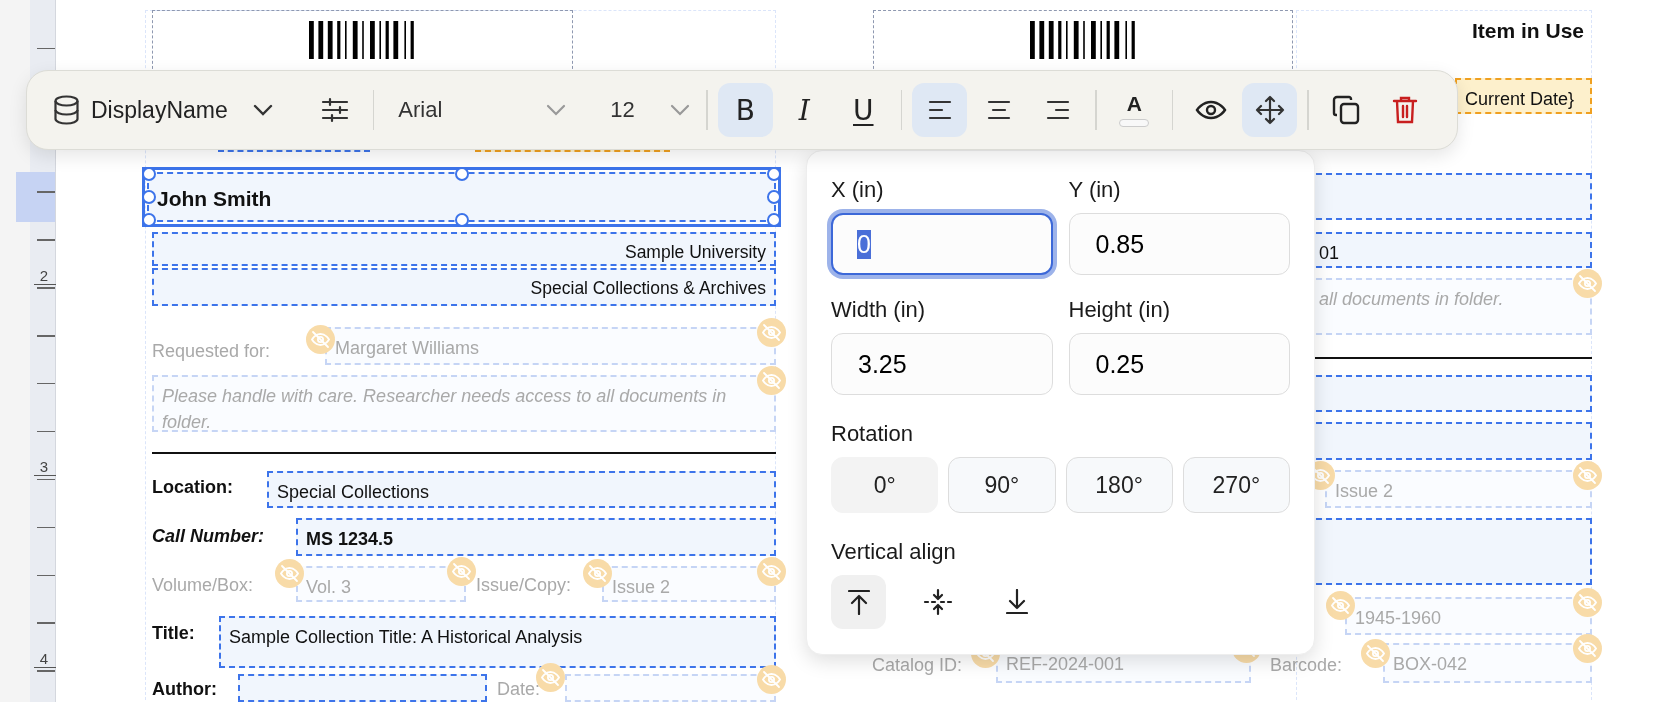  What do you see at coordinates (894, 552) in the screenshot?
I see `section-label: Vertical align` at bounding box center [894, 552].